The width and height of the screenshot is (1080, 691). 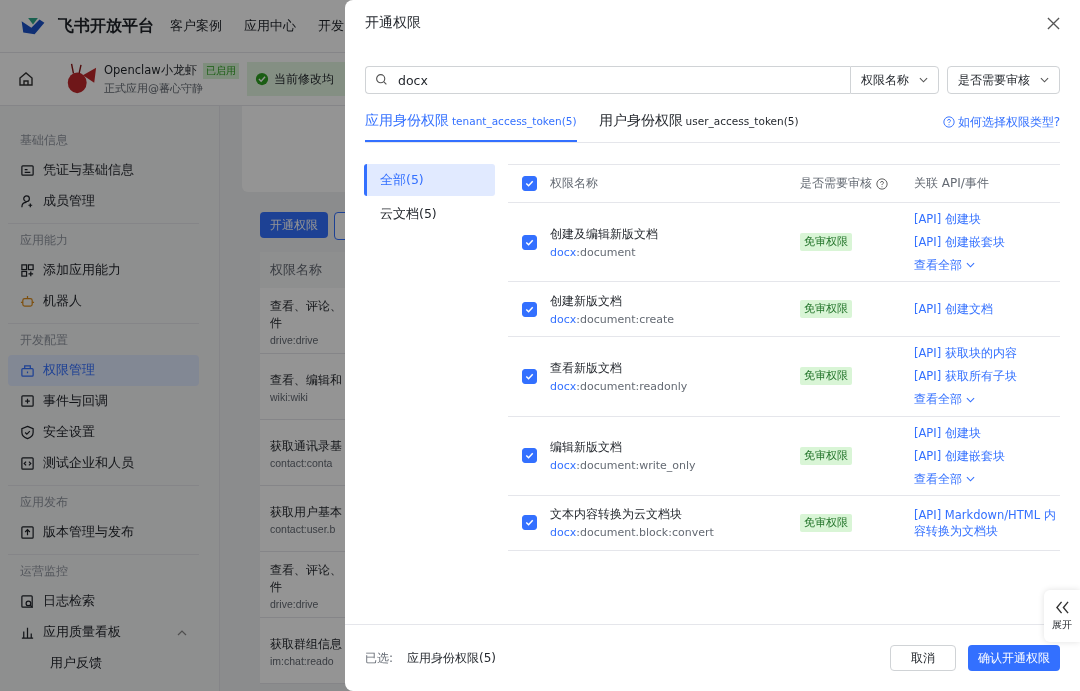 What do you see at coordinates (607, 80) in the screenshot?
I see `search-field: docx` at bounding box center [607, 80].